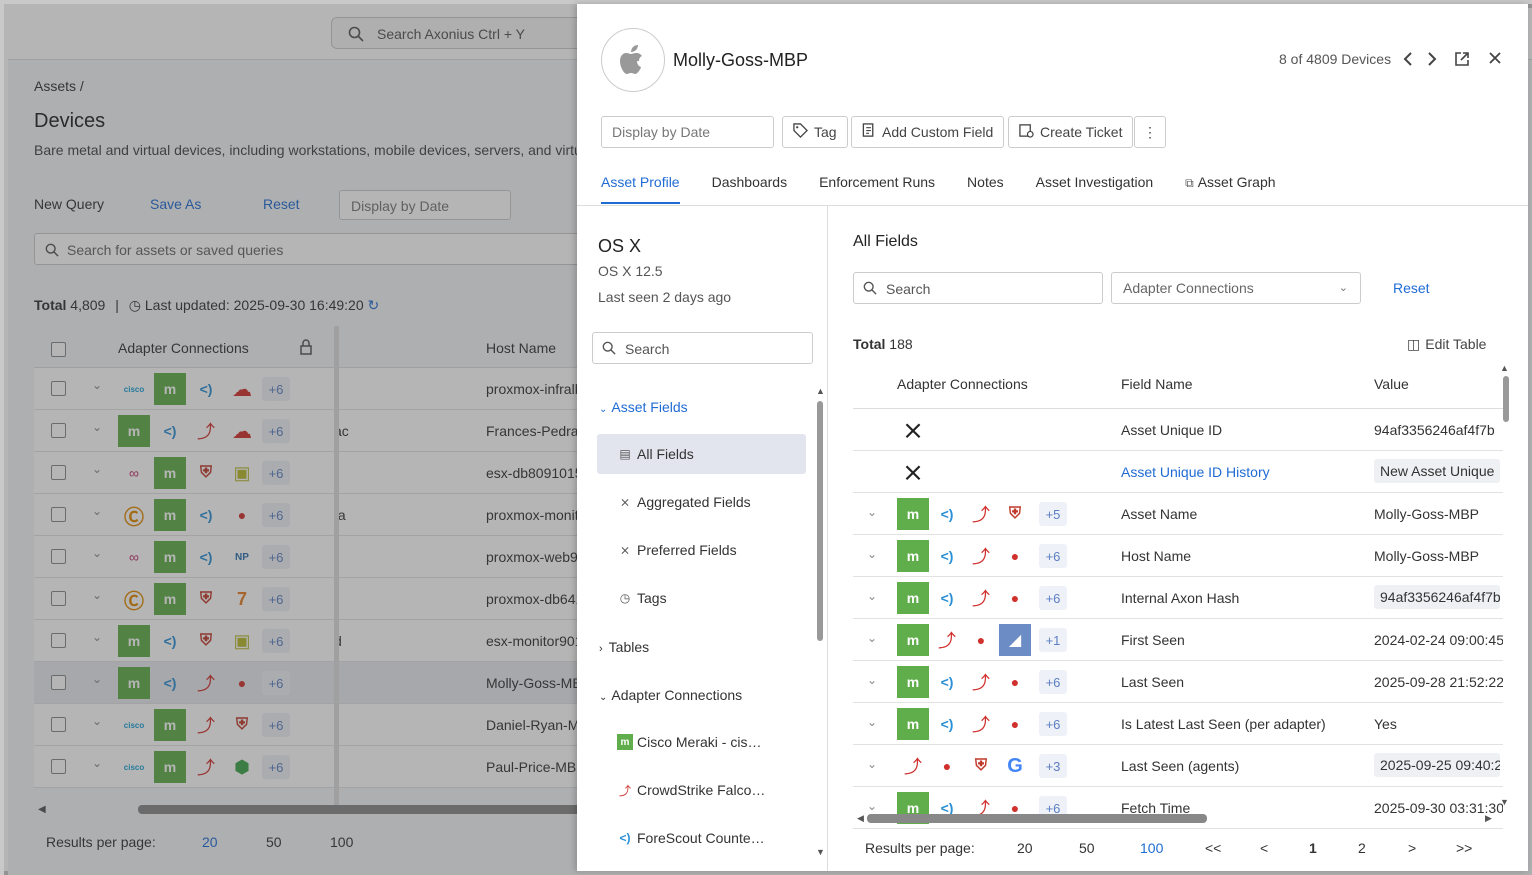 This screenshot has height=875, width=1532. I want to click on more-adapters-badge: +5, so click(1053, 514).